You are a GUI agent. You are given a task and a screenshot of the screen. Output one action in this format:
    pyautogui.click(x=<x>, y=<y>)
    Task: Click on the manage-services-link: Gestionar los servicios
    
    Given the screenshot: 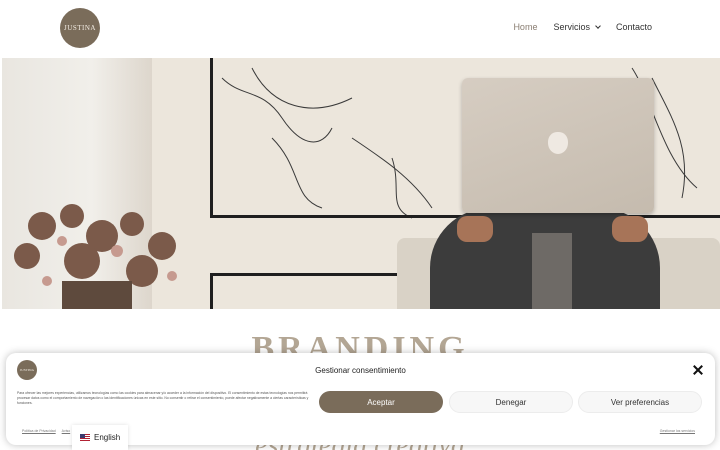 What is the action you would take?
    pyautogui.click(x=677, y=431)
    